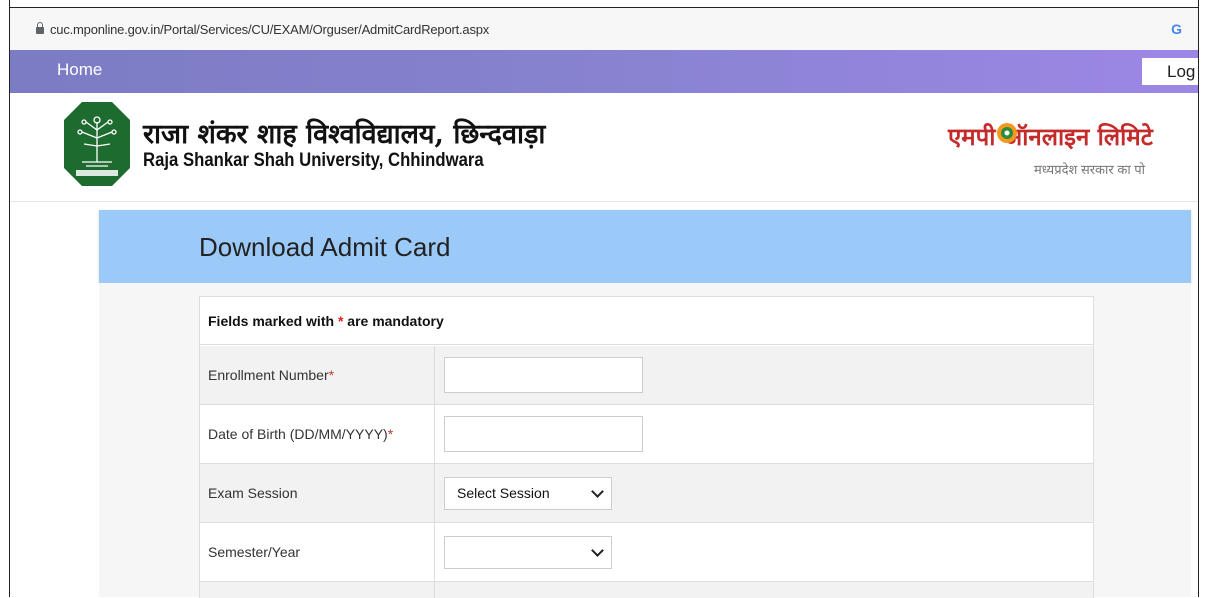 The width and height of the screenshot is (1215, 598). What do you see at coordinates (503, 493) in the screenshot?
I see `exam-session-selected: Select Session` at bounding box center [503, 493].